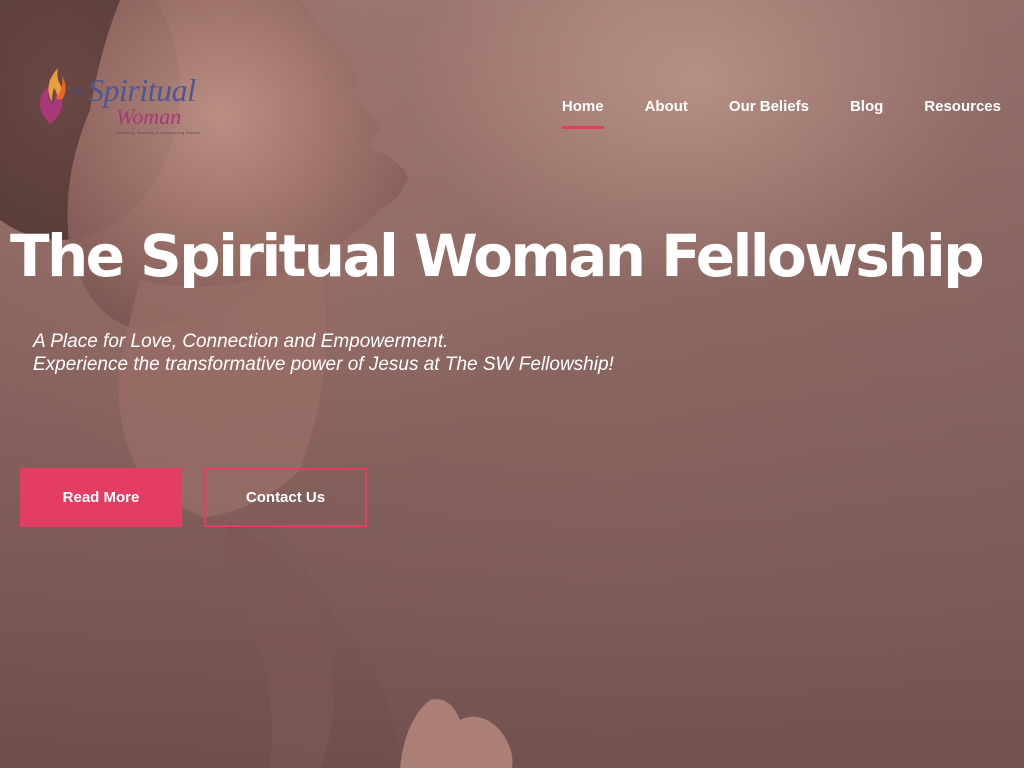  I want to click on nav-item-about: About, so click(666, 113).